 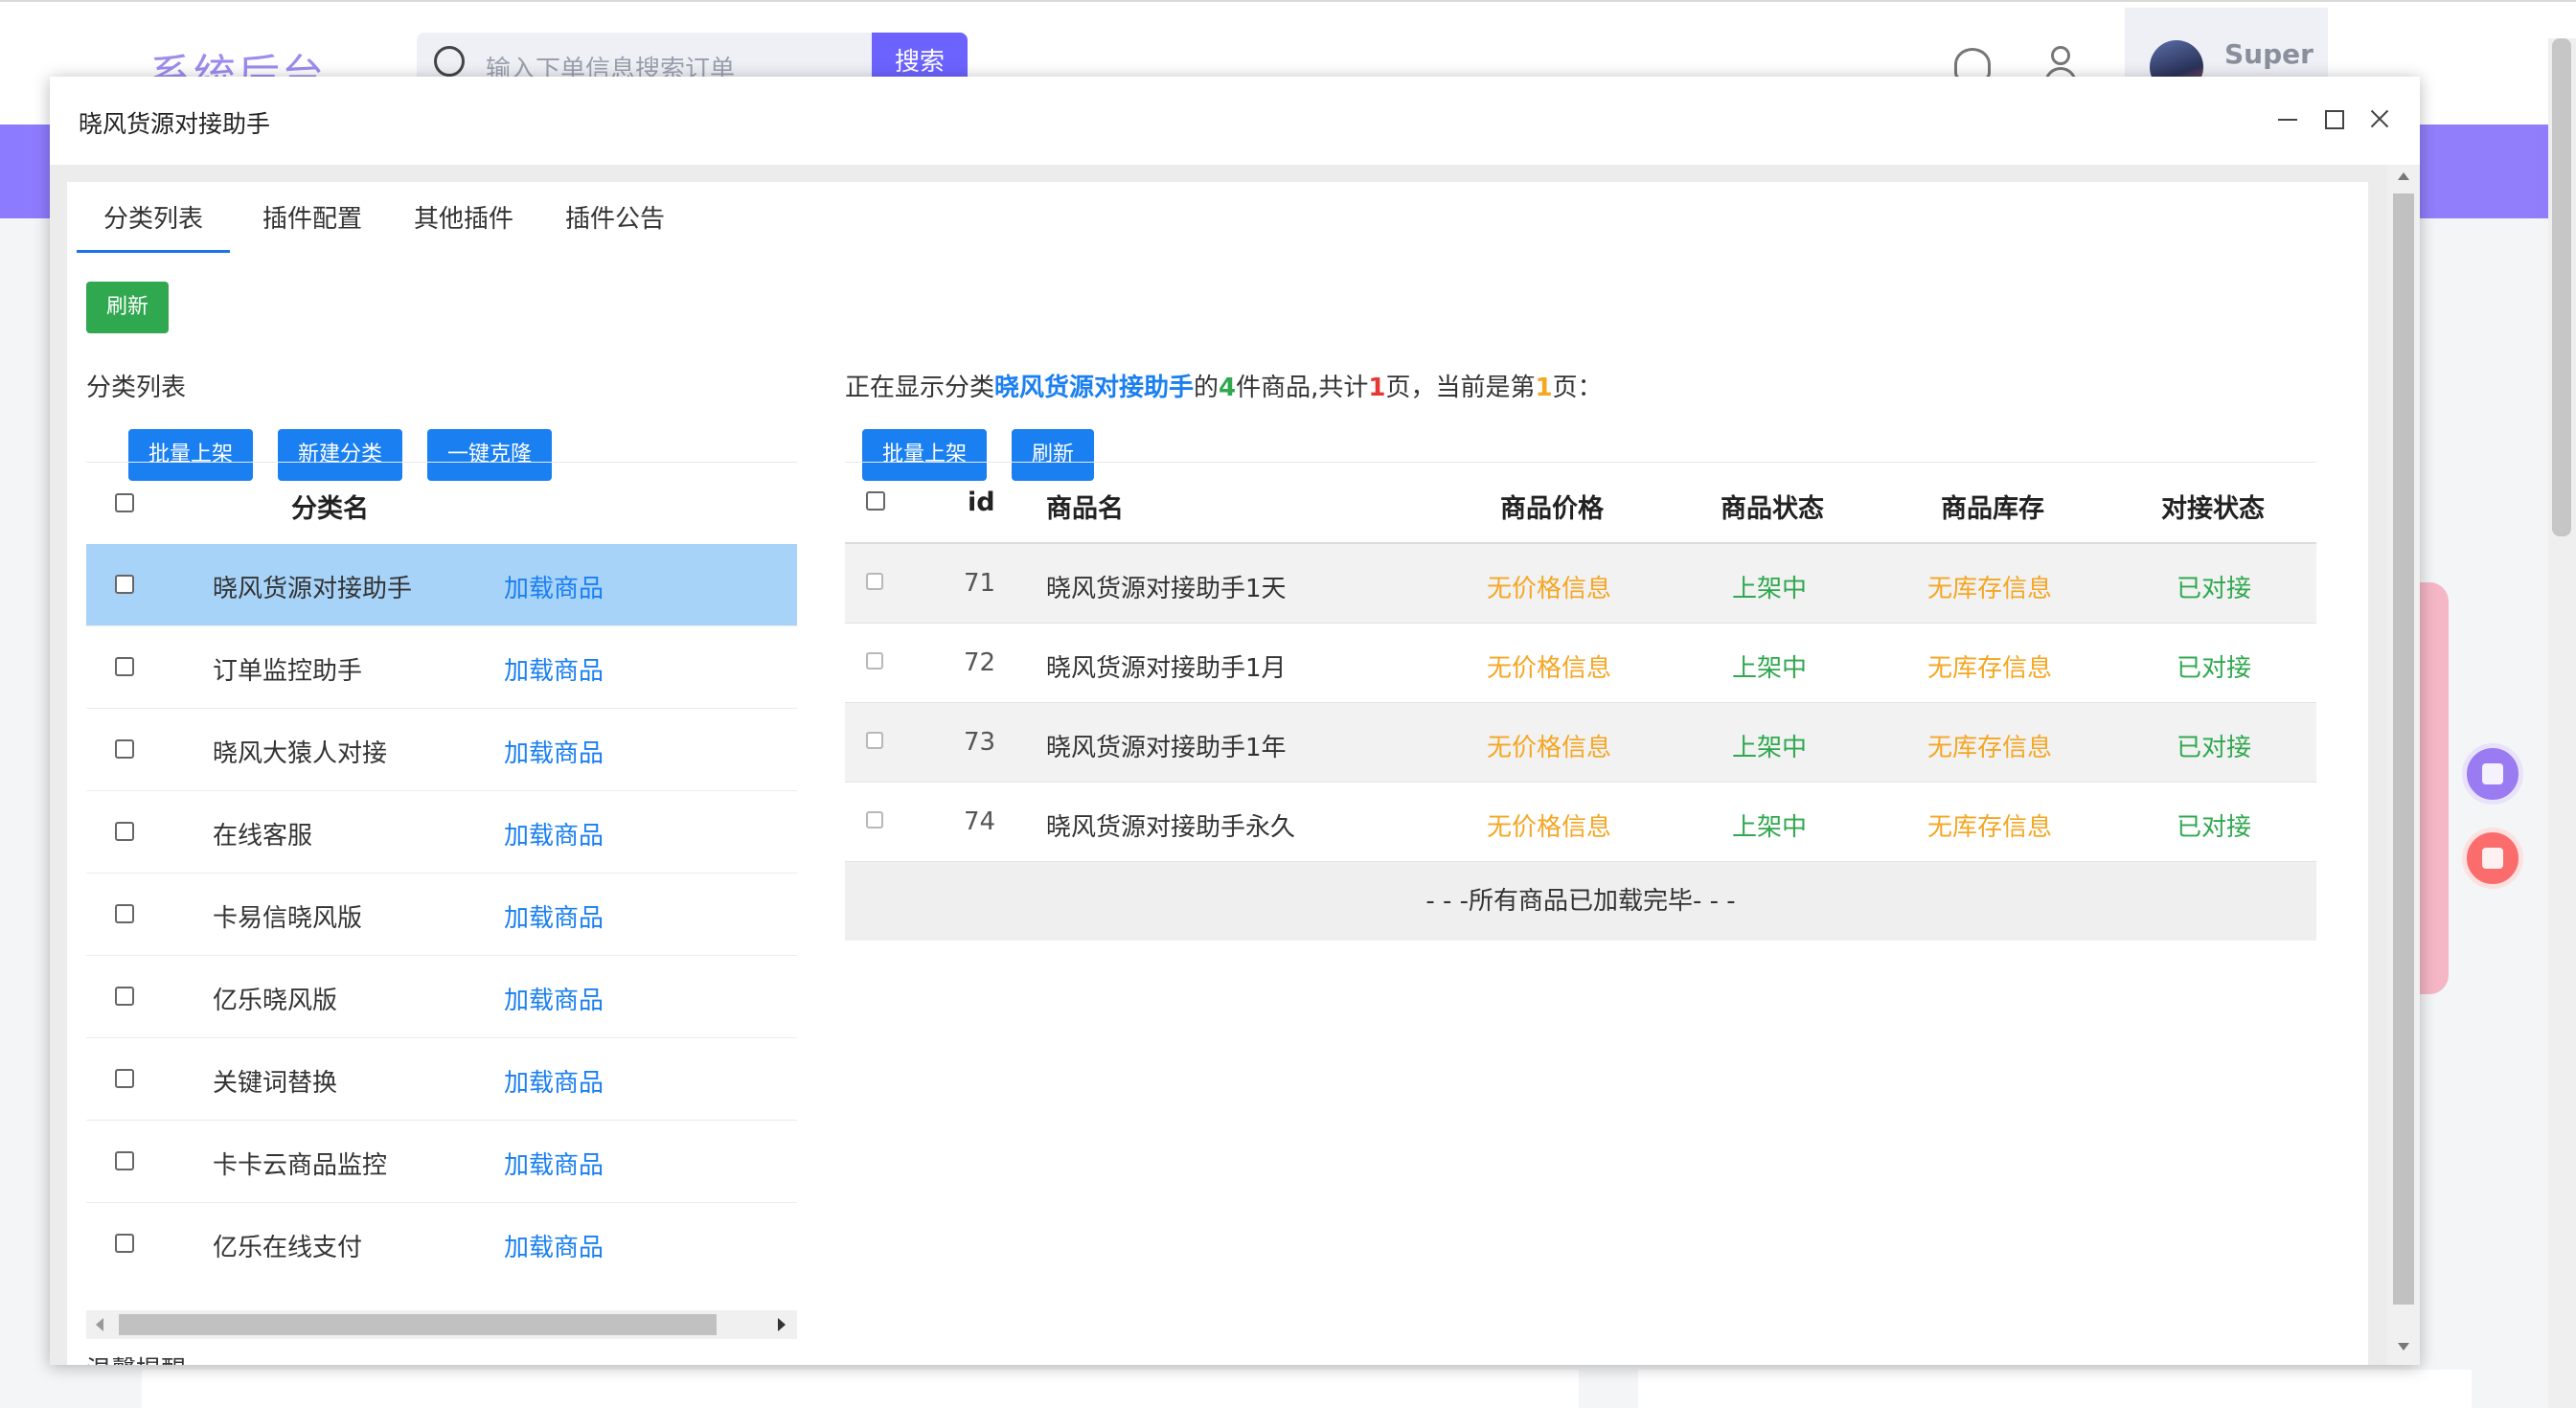 What do you see at coordinates (1235, 121) in the screenshot?
I see `dialog-titlebar: 晓风货源对接助手` at bounding box center [1235, 121].